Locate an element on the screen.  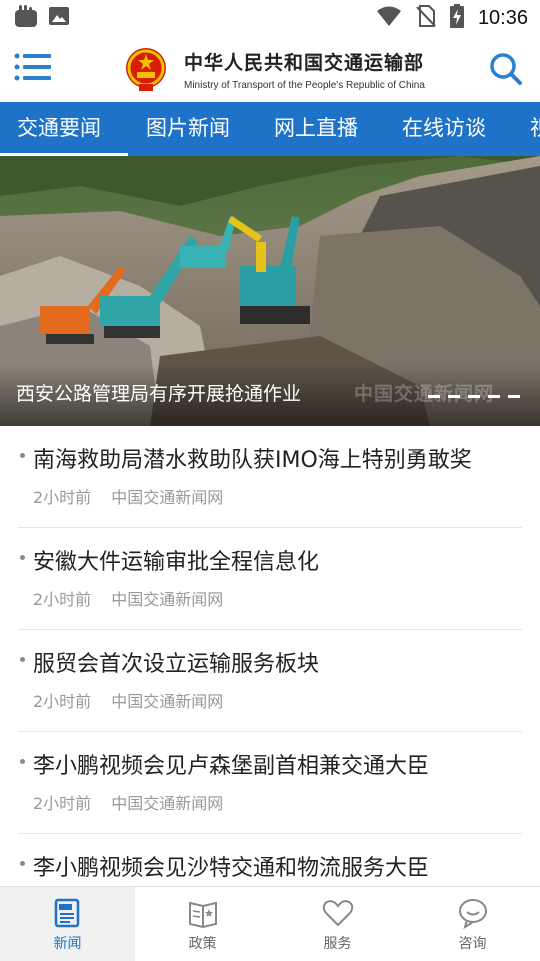
news-title: 安徽大件运输审批全程信息化 is located at coordinates (176, 562).